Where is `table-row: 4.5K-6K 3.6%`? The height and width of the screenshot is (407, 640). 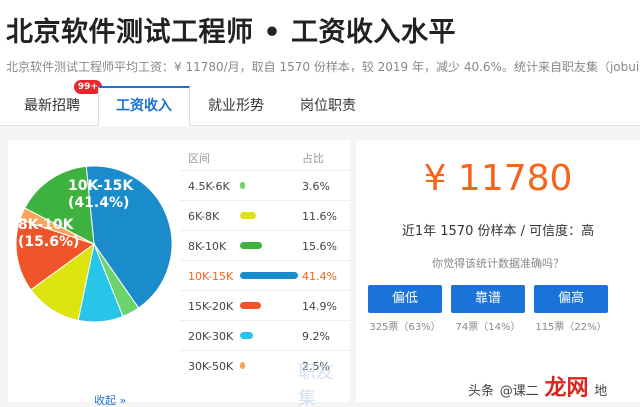 table-row: 4.5K-6K 3.6% is located at coordinates (265, 185).